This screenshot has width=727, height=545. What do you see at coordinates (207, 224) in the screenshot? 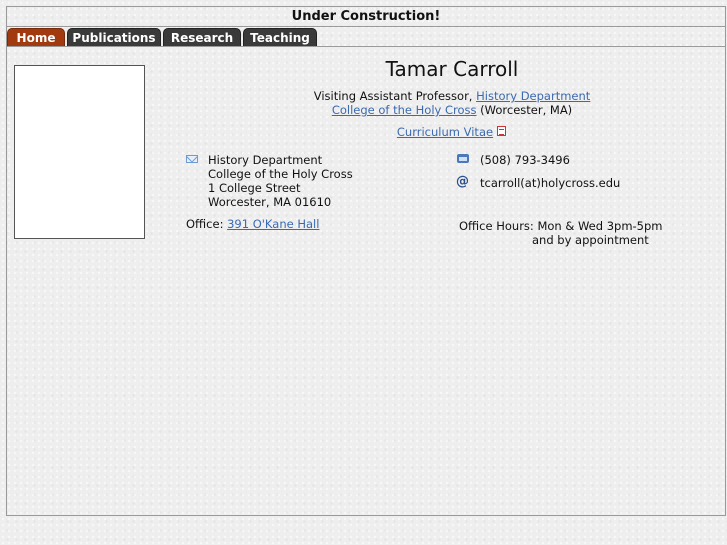
I see `office-label: Office:` at bounding box center [207, 224].